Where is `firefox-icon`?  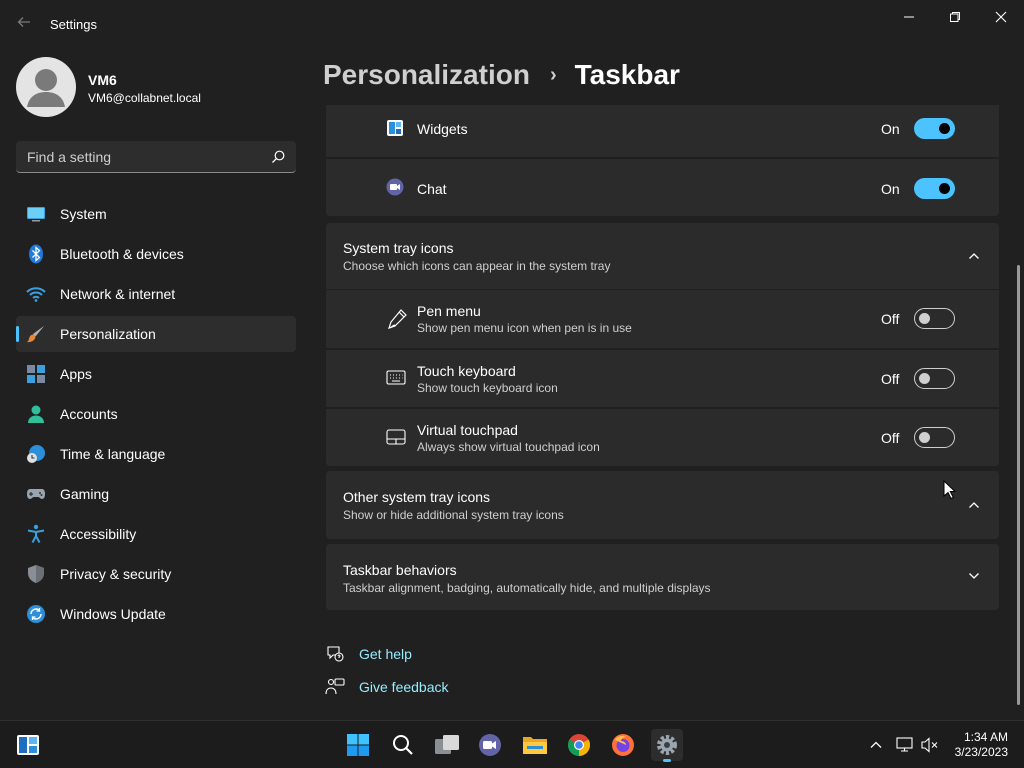
firefox-icon is located at coordinates (623, 745).